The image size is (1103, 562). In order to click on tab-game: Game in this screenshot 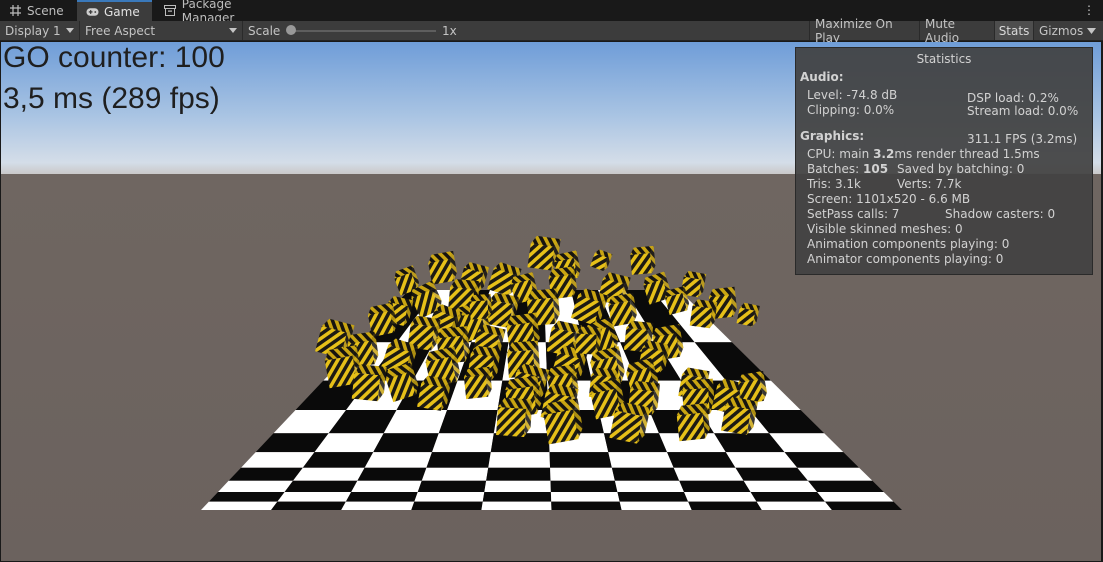, I will do `click(114, 11)`.